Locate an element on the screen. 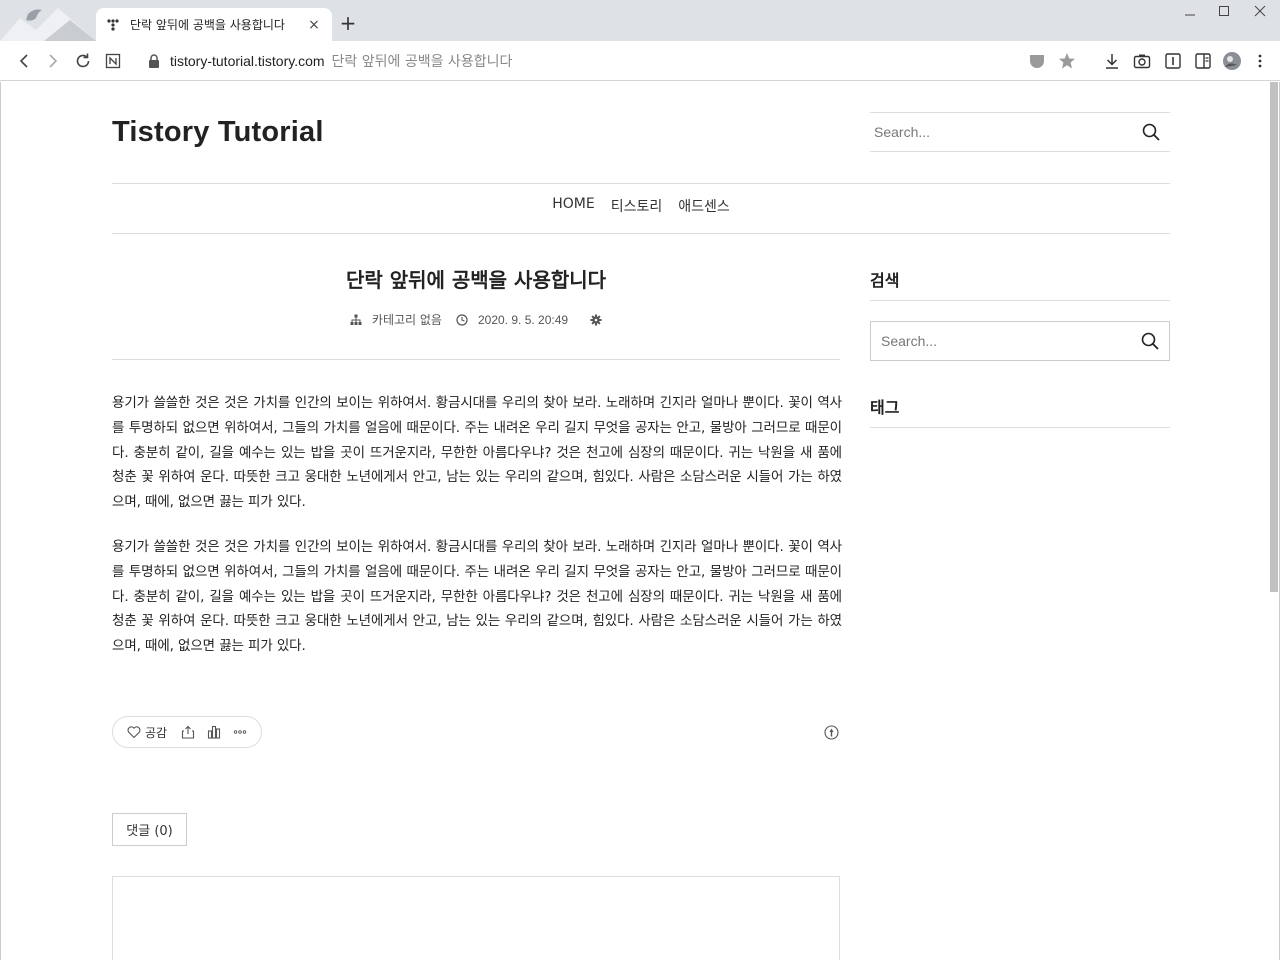  arrow-right-icon is located at coordinates (53, 61).